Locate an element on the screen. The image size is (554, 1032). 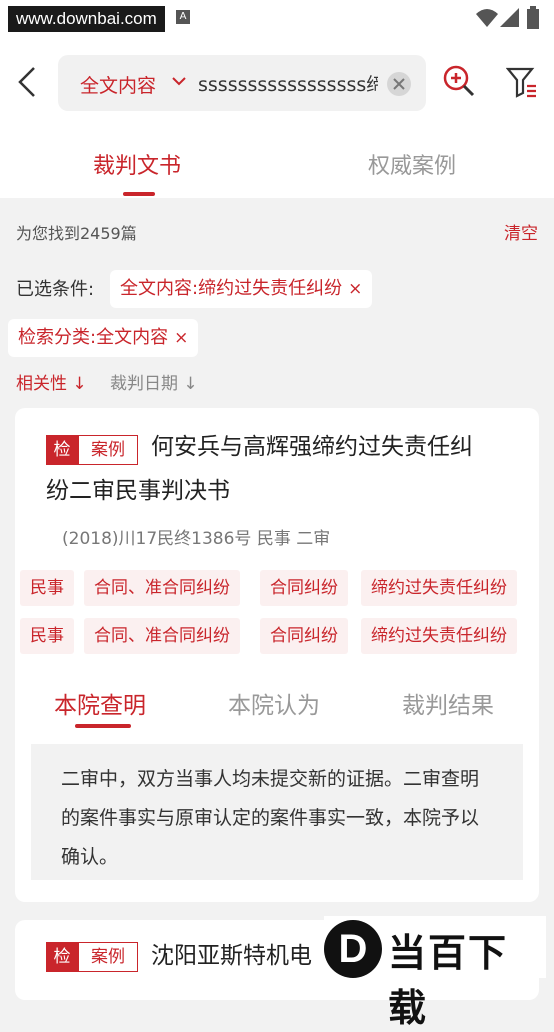
doc-type-tabs: 裁判文书 权威案例 is located at coordinates (277, 163).